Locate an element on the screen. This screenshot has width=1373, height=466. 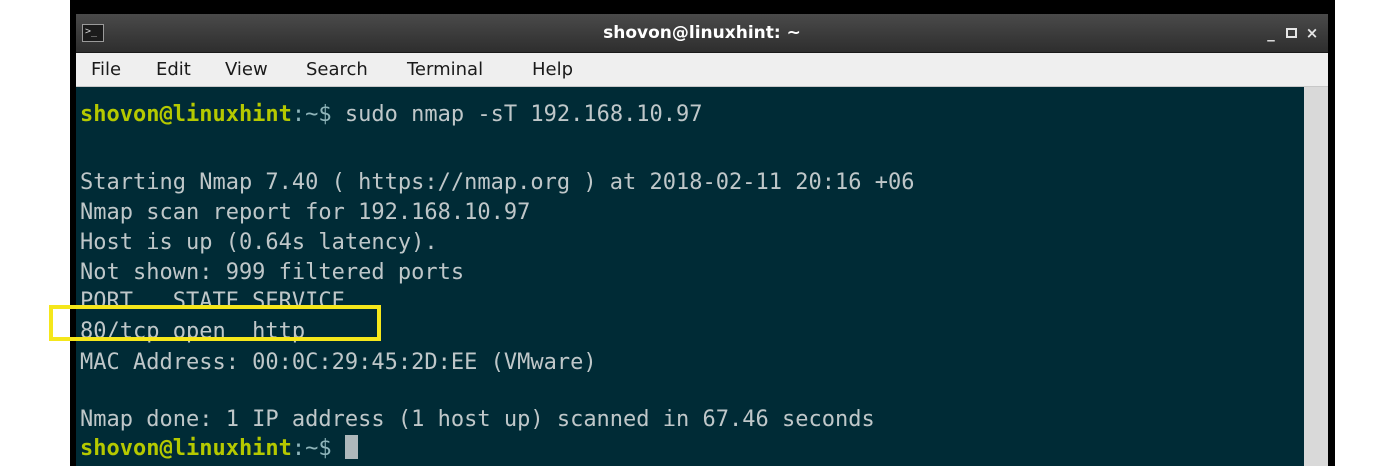
command-text: sudo nmap -sT 192.168.10.97 is located at coordinates (517, 114).